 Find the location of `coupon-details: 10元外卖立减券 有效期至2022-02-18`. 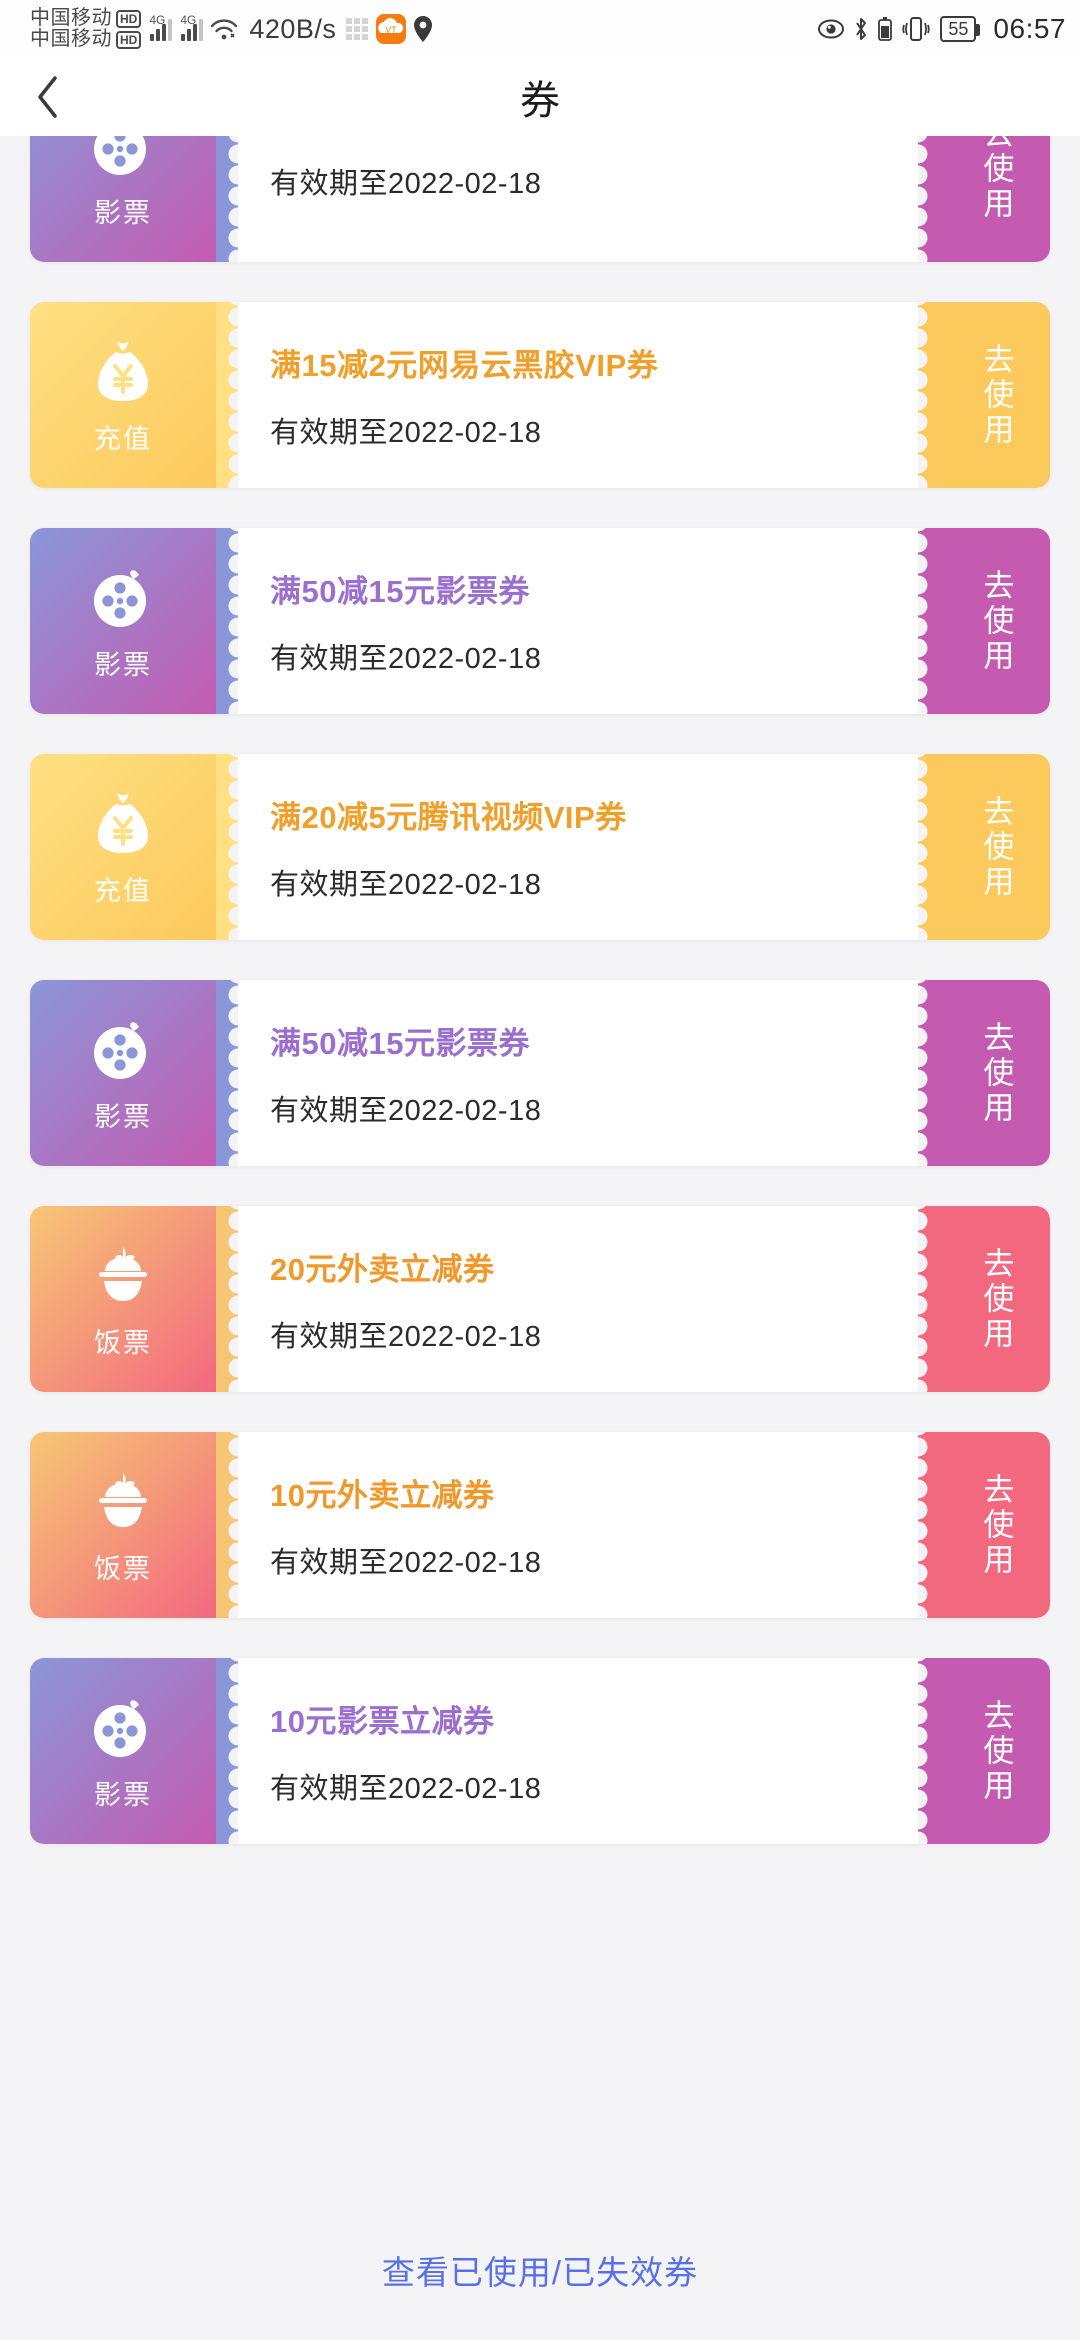

coupon-details: 10元外卖立减券 有效期至2022-02-18 is located at coordinates (578, 1525).